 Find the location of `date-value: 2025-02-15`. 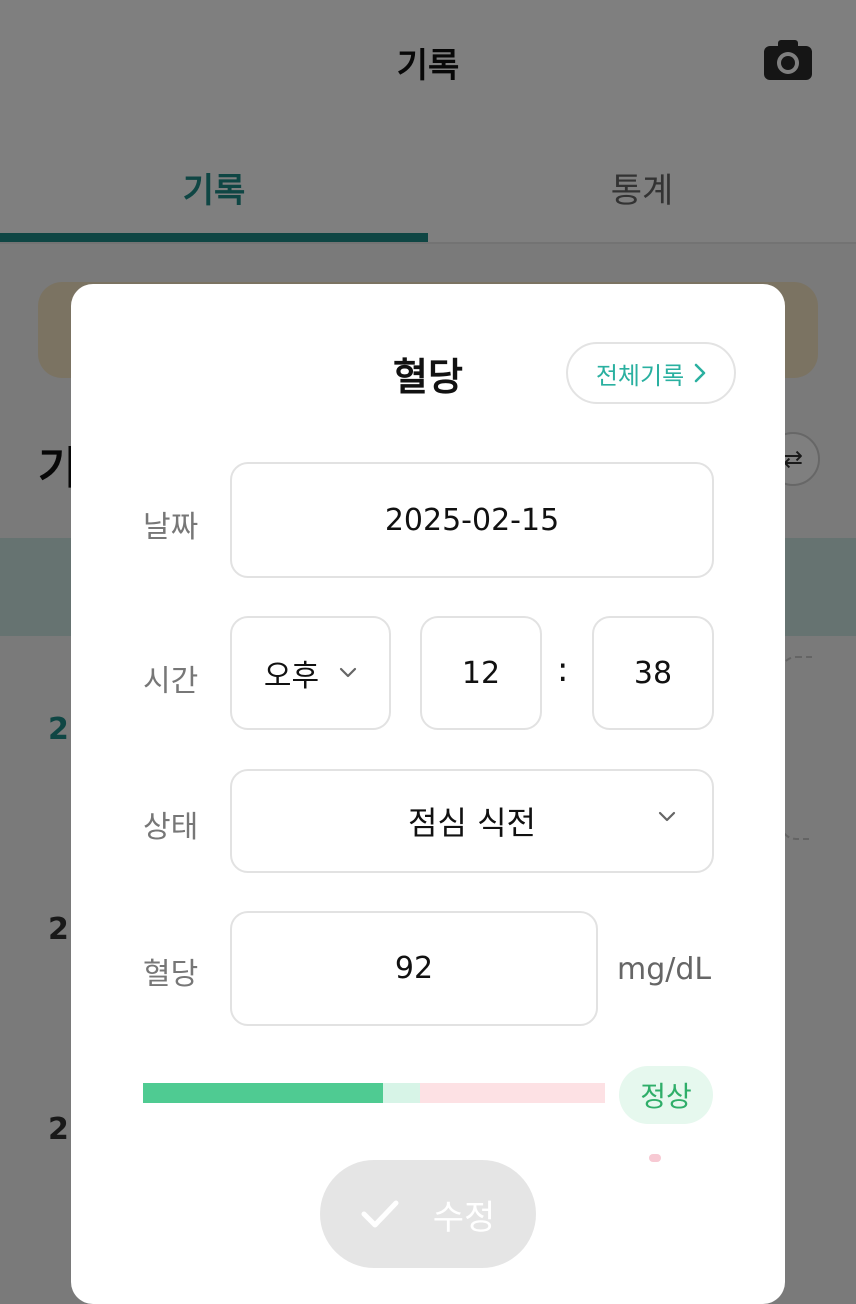

date-value: 2025-02-15 is located at coordinates (472, 520).